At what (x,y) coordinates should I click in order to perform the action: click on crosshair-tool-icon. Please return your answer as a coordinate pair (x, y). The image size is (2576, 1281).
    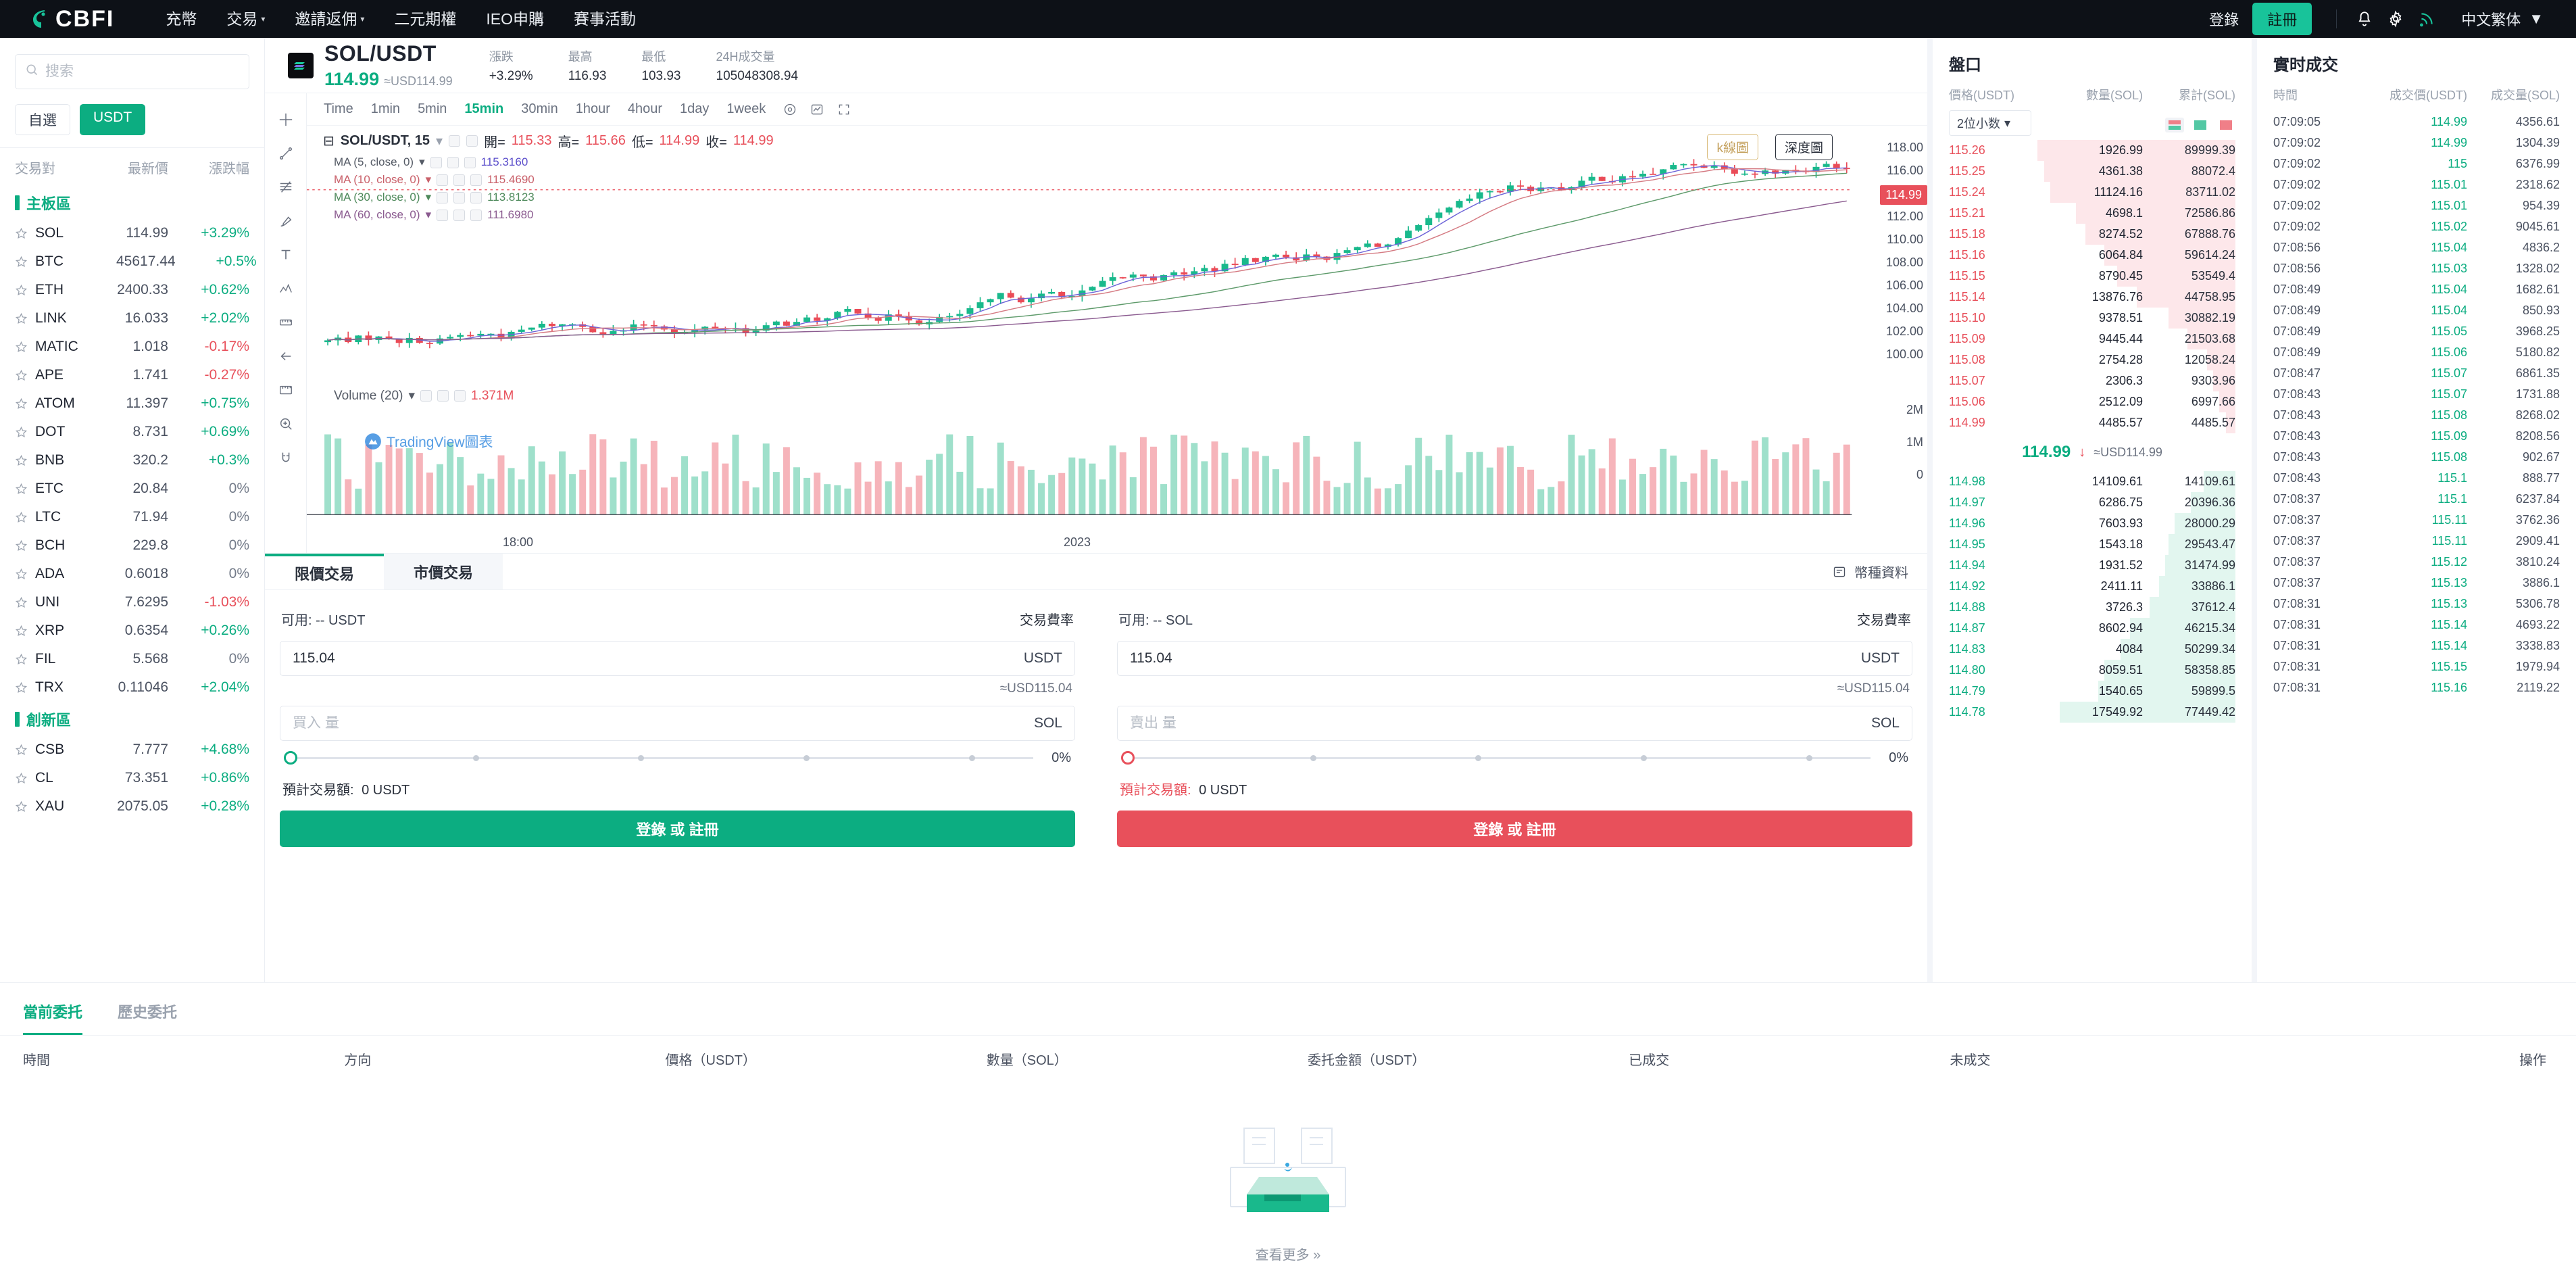
    Looking at the image, I should click on (285, 120).